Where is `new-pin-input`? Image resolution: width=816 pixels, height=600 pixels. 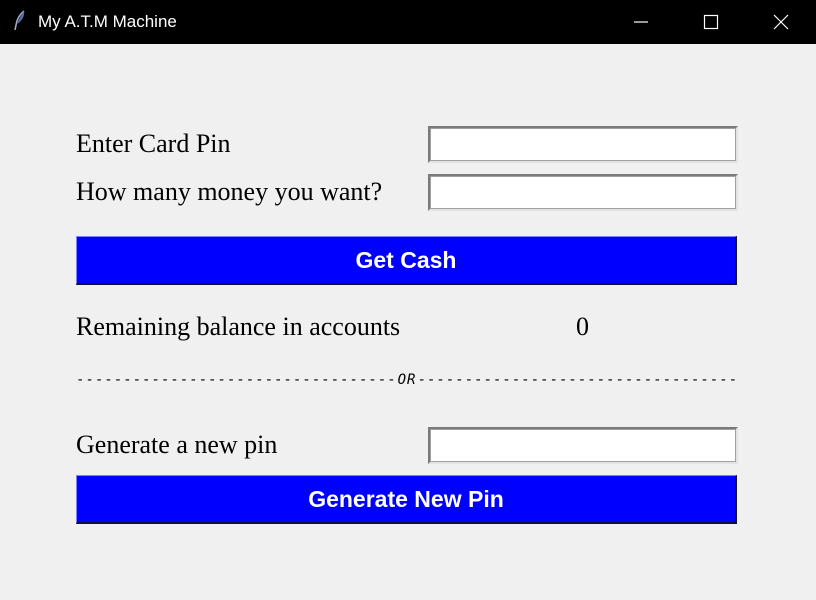 new-pin-input is located at coordinates (583, 445).